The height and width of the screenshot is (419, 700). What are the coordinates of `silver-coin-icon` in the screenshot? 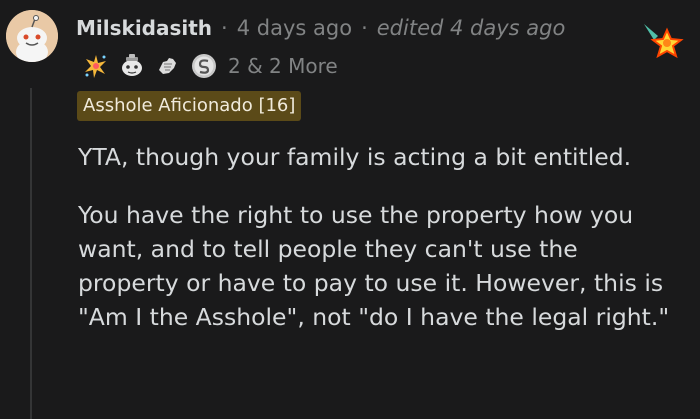 It's located at (204, 66).